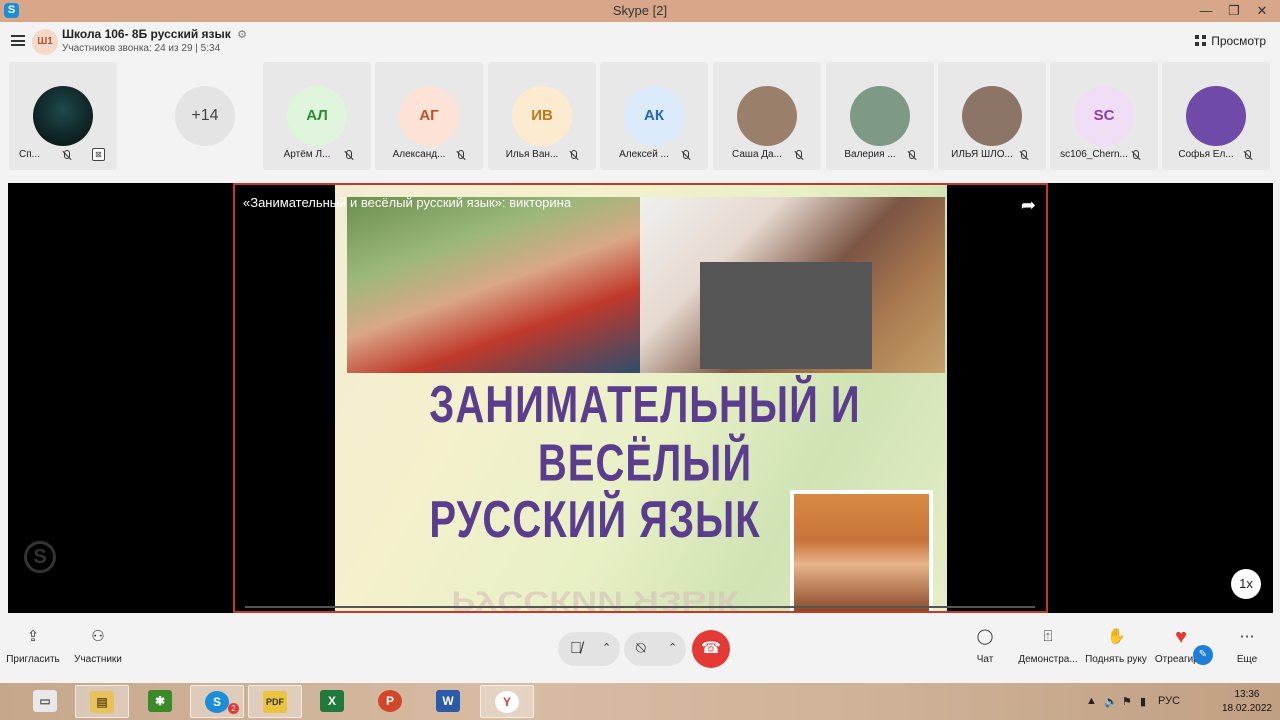  What do you see at coordinates (655, 649) in the screenshot?
I see `camera-control: ⍉ ⌃` at bounding box center [655, 649].